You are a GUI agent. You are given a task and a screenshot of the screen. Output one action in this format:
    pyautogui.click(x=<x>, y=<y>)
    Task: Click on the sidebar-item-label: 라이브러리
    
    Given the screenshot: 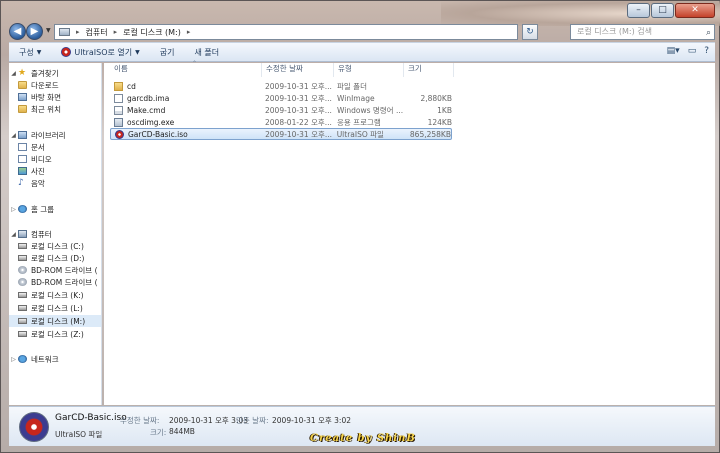 What is the action you would take?
    pyautogui.click(x=48, y=135)
    